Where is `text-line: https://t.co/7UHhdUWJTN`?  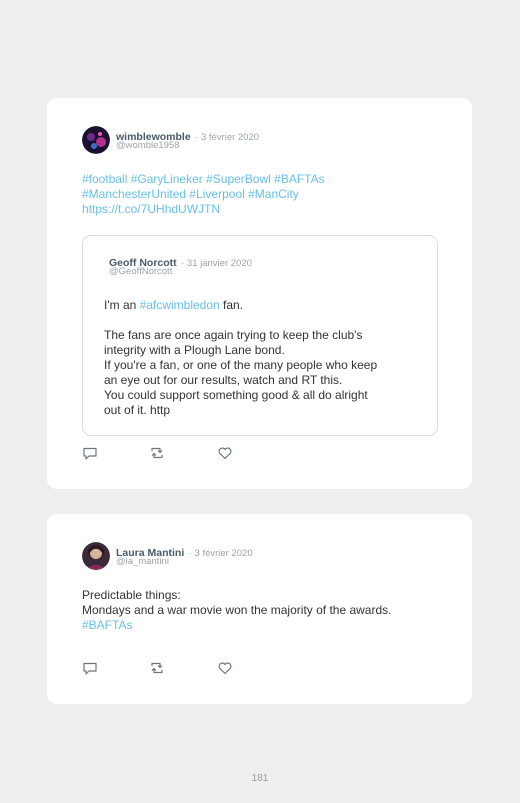
text-line: https://t.co/7UHhdUWJTN is located at coordinates (203, 209).